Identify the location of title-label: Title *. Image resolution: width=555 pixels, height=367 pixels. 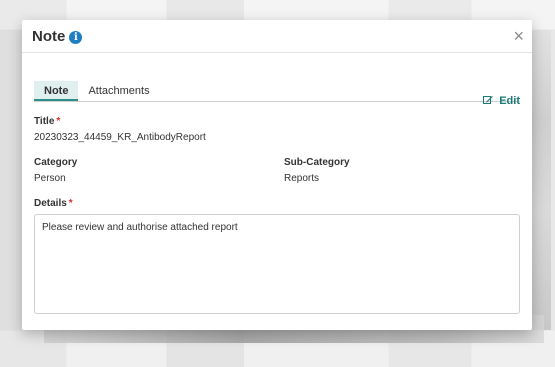
(47, 121).